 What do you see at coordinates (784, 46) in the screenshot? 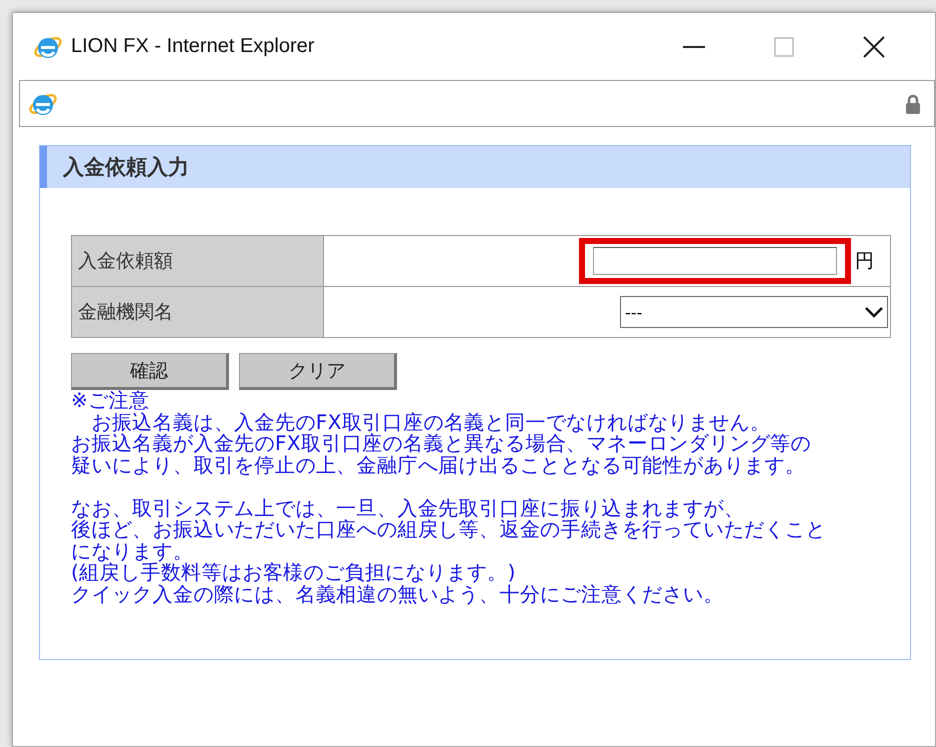
I see `maximize-icon` at bounding box center [784, 46].